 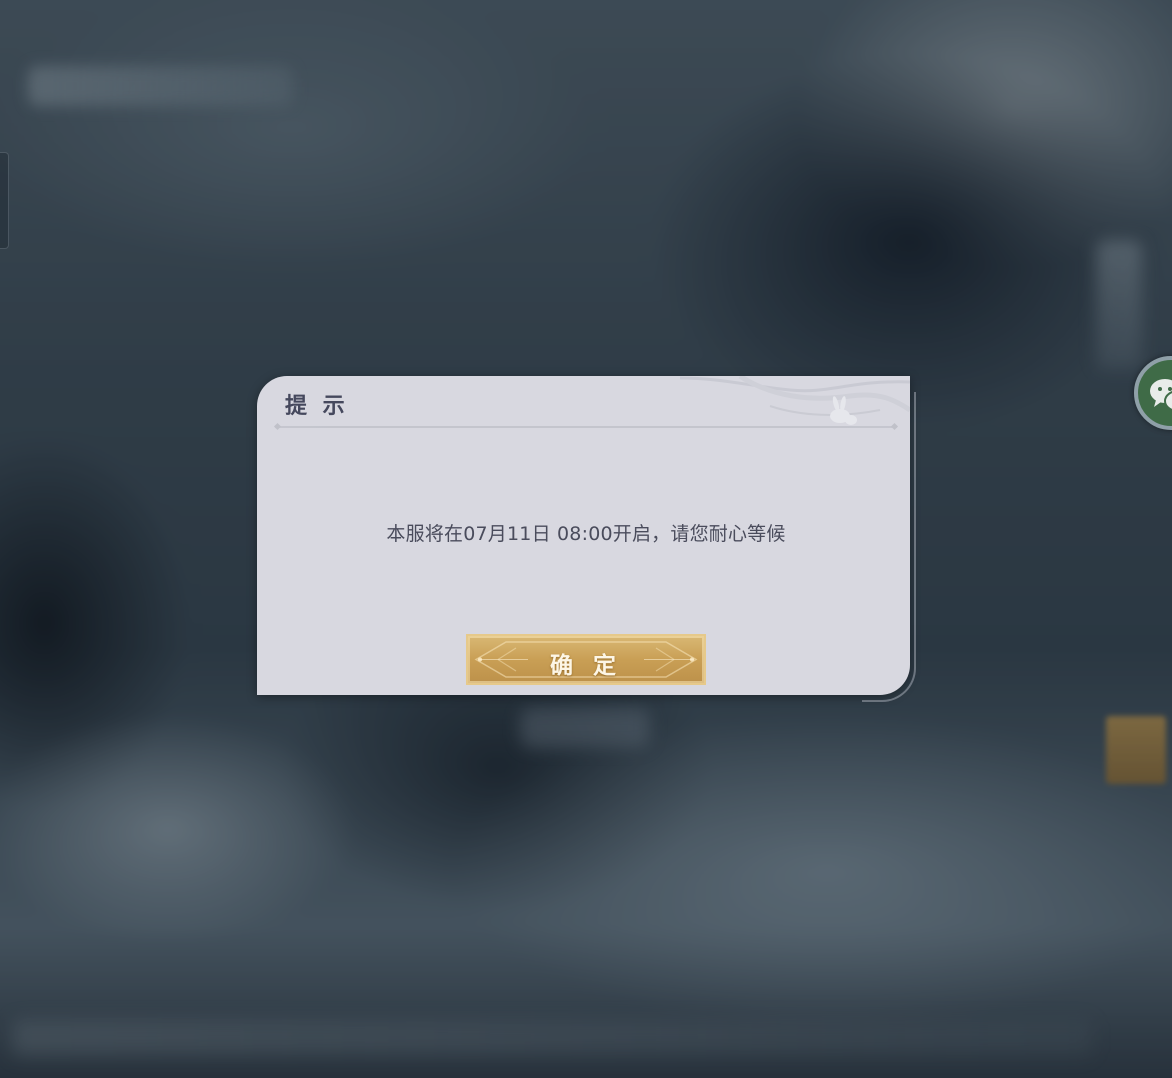 I want to click on rabbit-cloud-ornament-icon, so click(x=795, y=400).